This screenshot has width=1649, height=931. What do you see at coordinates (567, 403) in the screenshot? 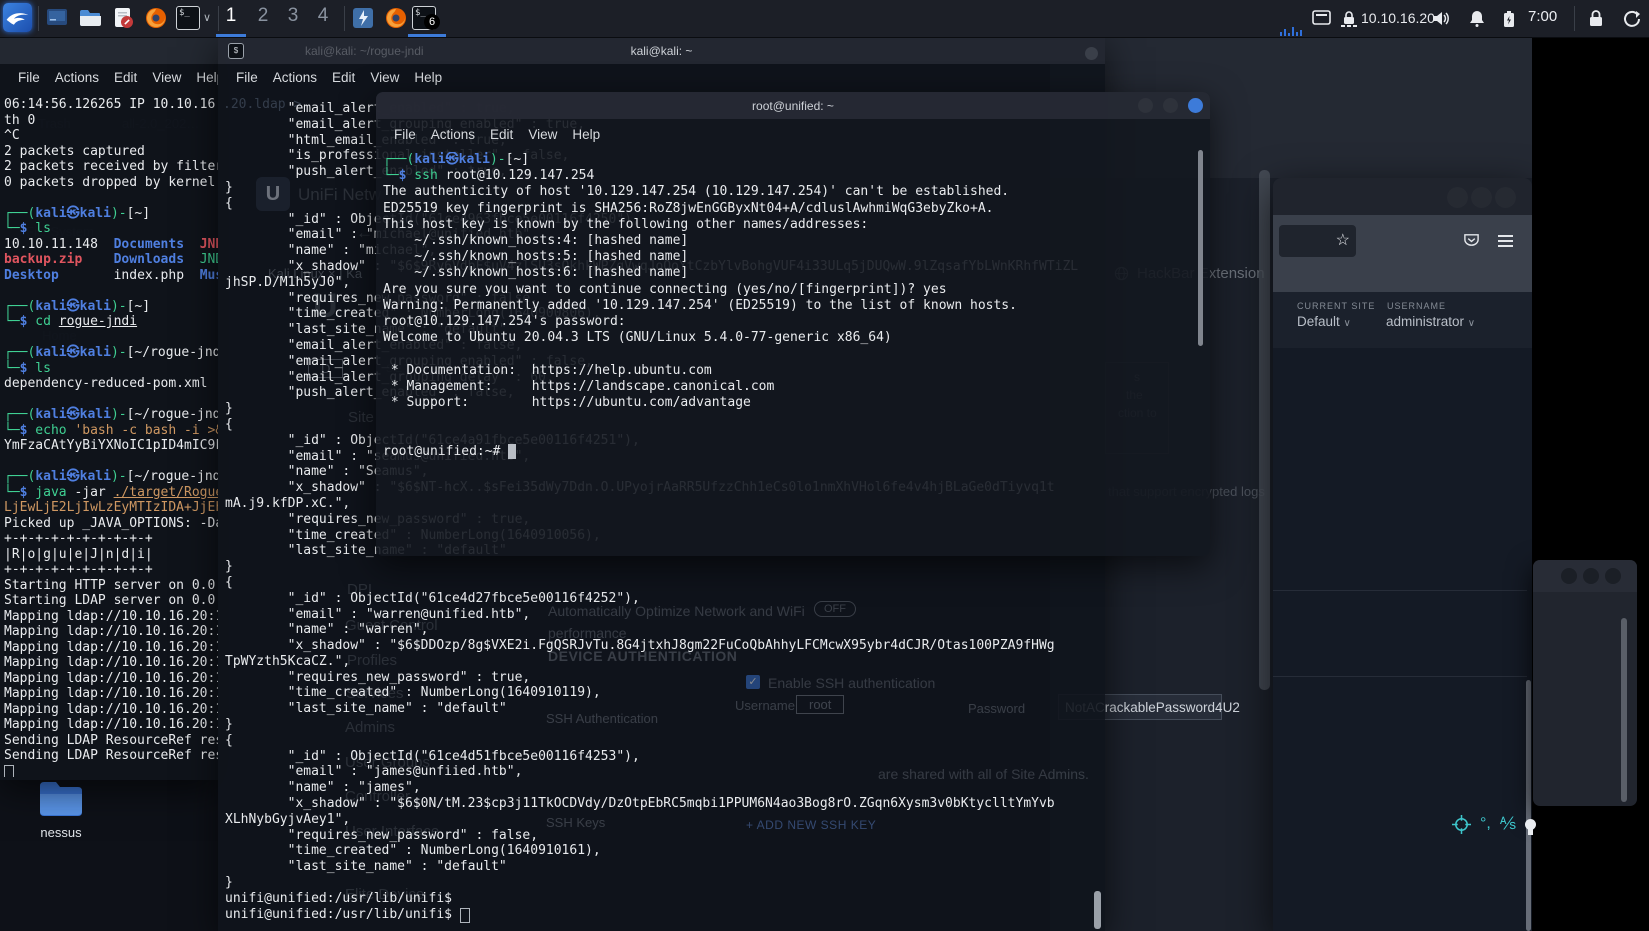
I see `terminal-line: * Support: https://ubuntu.com/advantage` at bounding box center [567, 403].